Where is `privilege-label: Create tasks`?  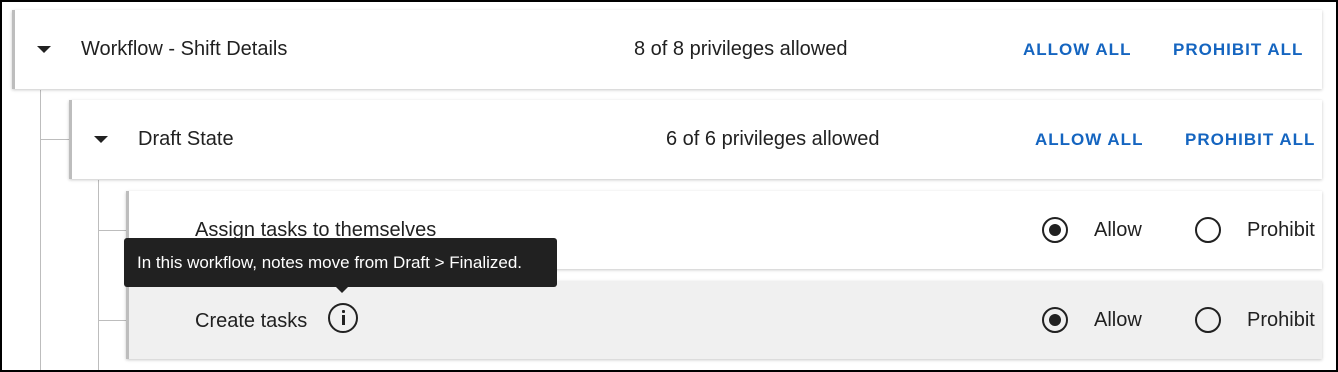
privilege-label: Create tasks is located at coordinates (251, 321).